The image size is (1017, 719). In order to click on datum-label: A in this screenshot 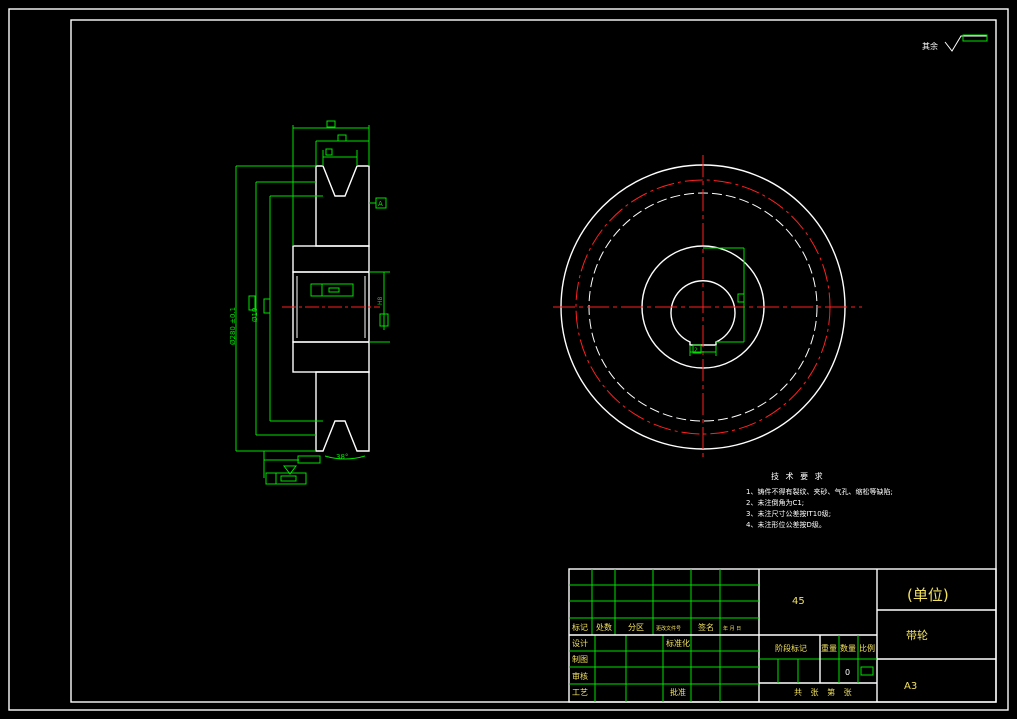, I will do `click(380, 204)`.